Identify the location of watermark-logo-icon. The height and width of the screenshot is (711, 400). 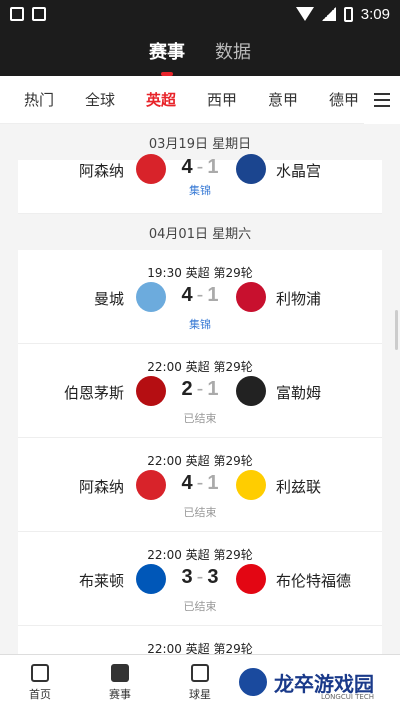
(253, 682).